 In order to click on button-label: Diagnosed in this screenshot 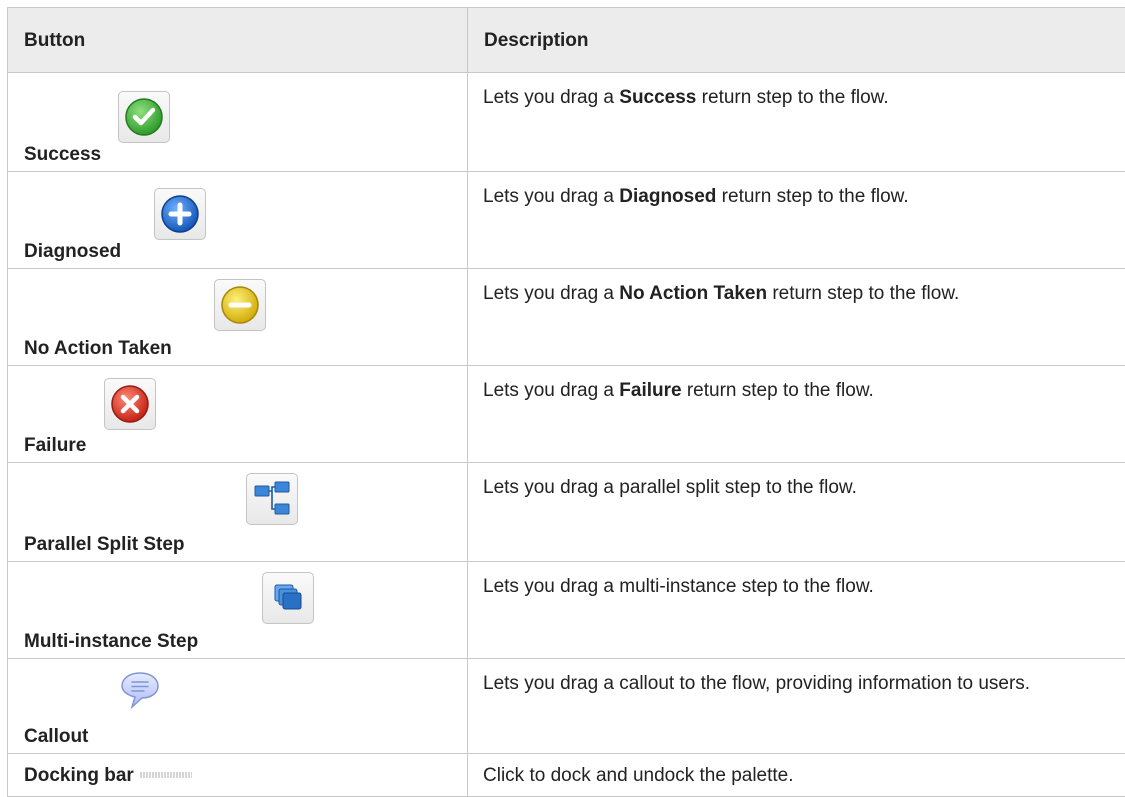, I will do `click(72, 251)`.